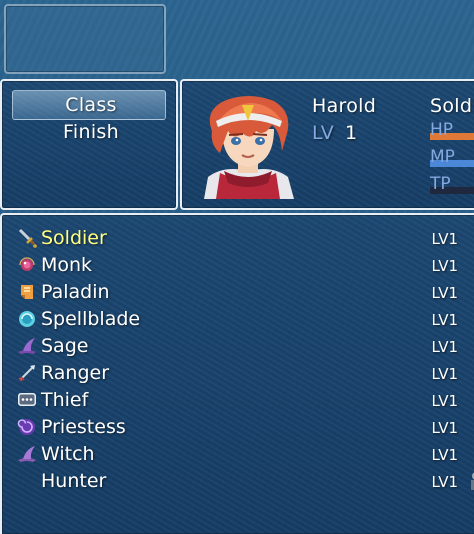  I want to click on actor-face-portrait, so click(249, 147).